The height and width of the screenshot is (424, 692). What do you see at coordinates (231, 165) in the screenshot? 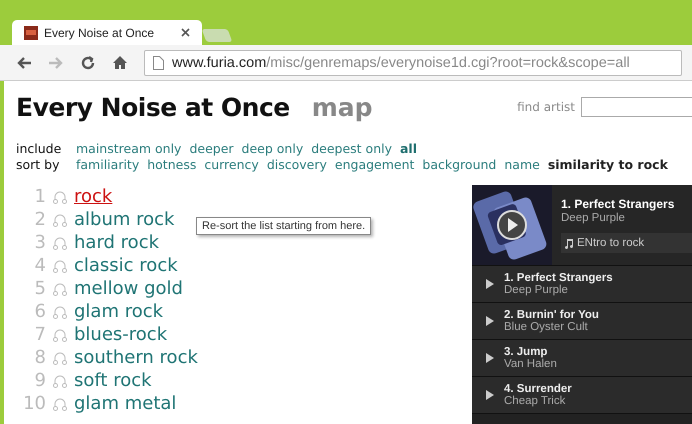
I see `sort-option: currency` at bounding box center [231, 165].